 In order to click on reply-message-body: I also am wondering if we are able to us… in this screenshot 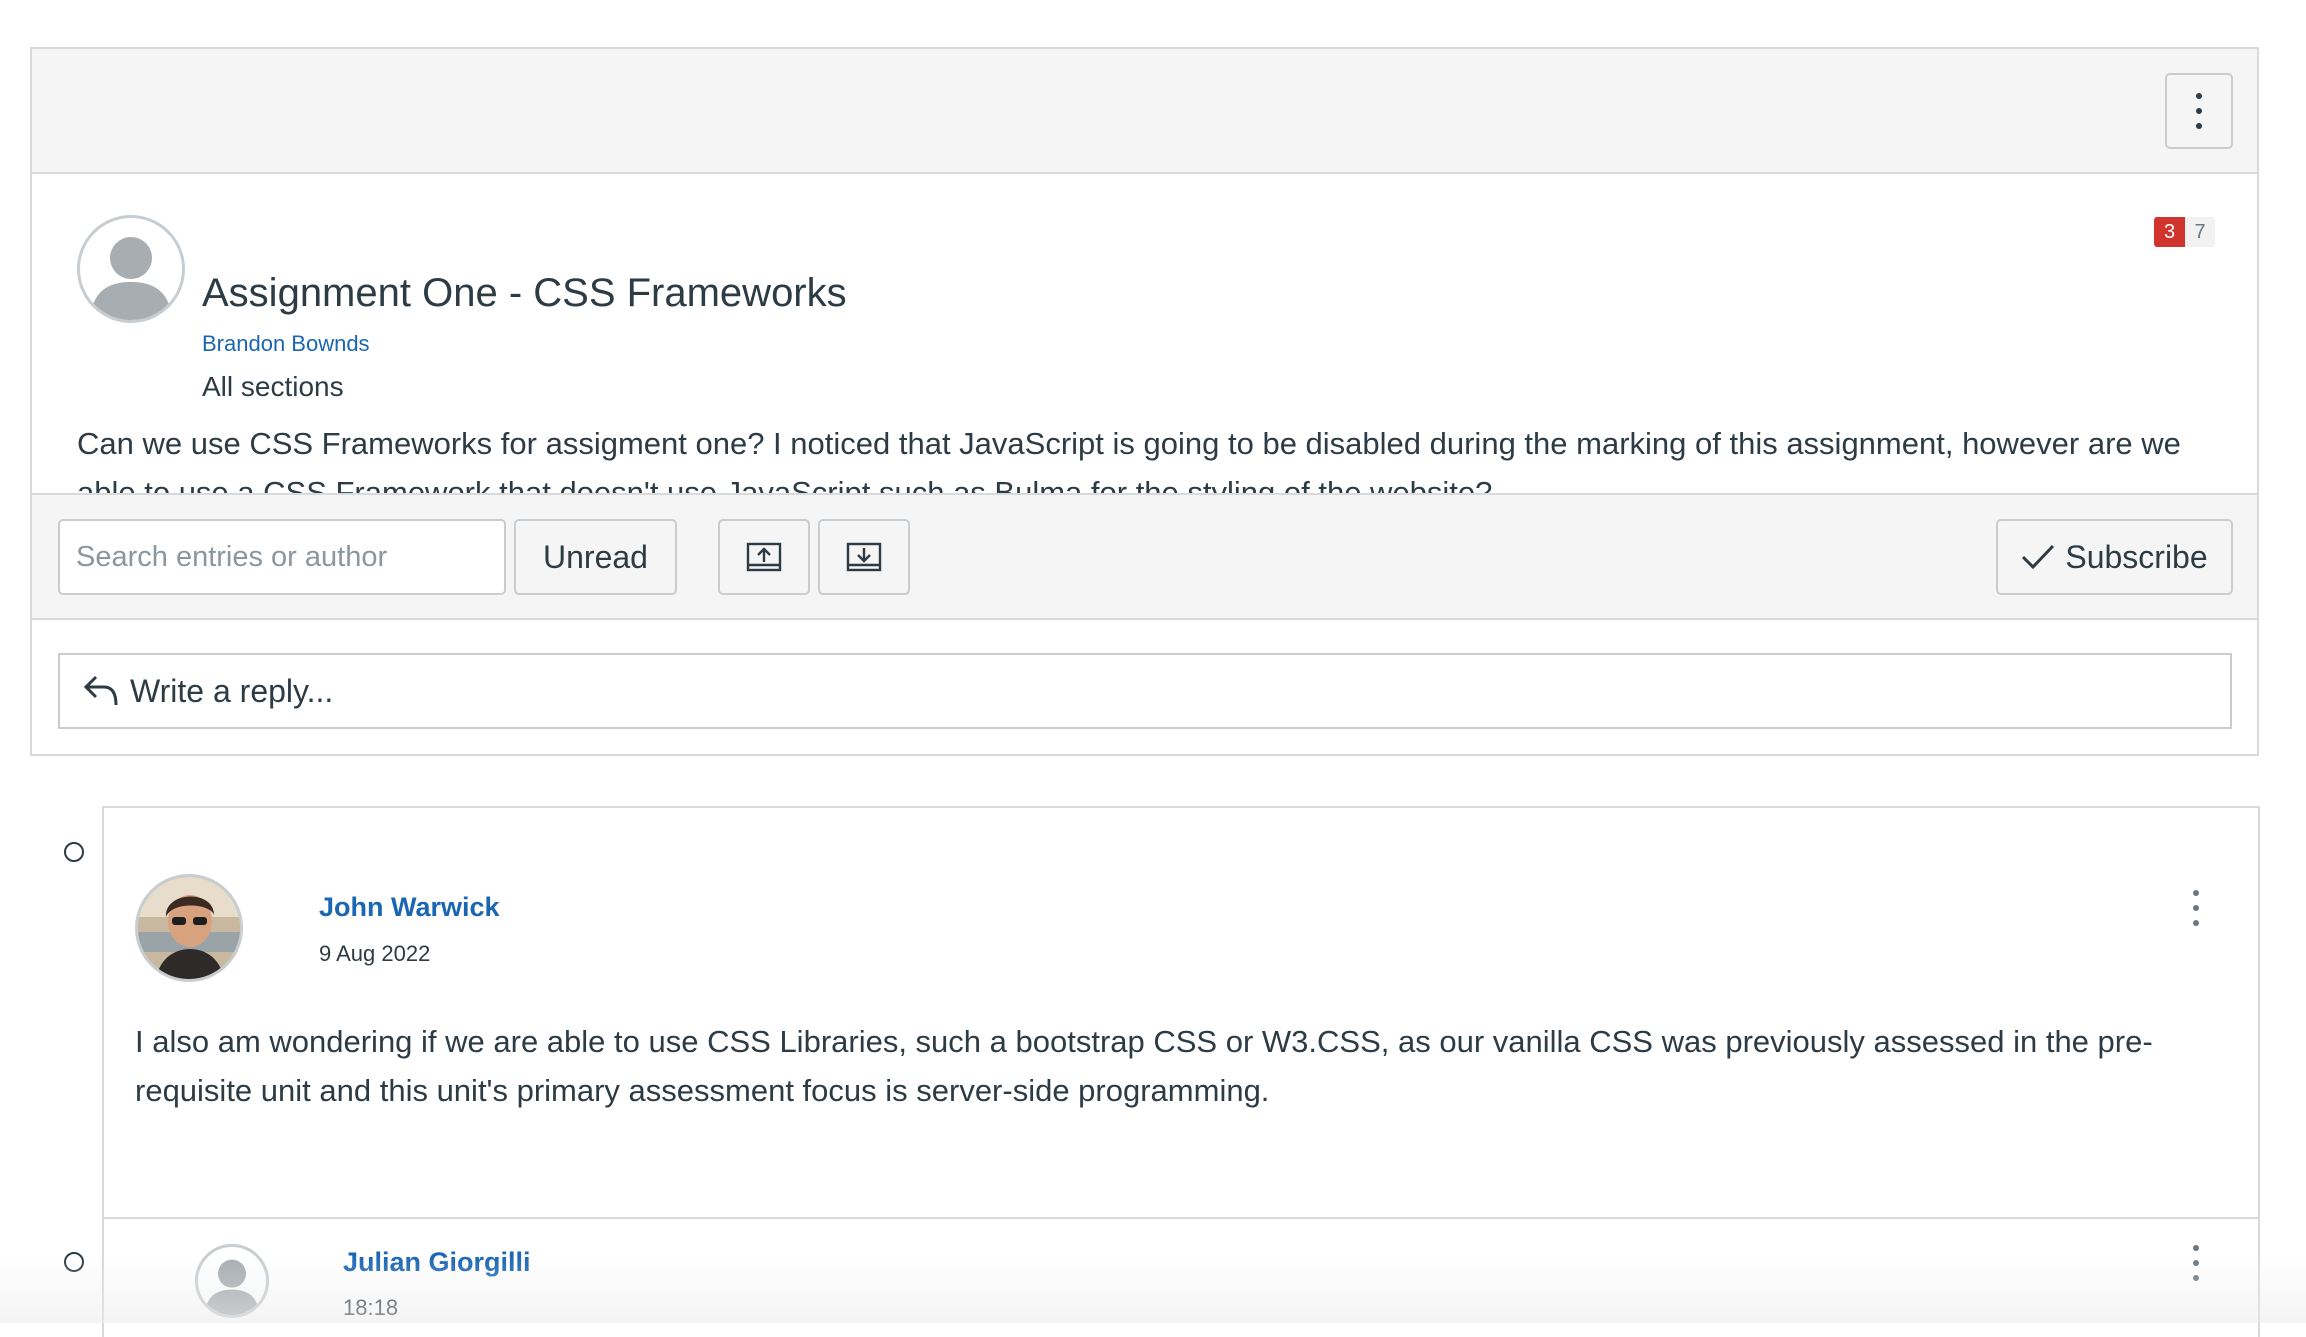, I will do `click(1144, 1066)`.